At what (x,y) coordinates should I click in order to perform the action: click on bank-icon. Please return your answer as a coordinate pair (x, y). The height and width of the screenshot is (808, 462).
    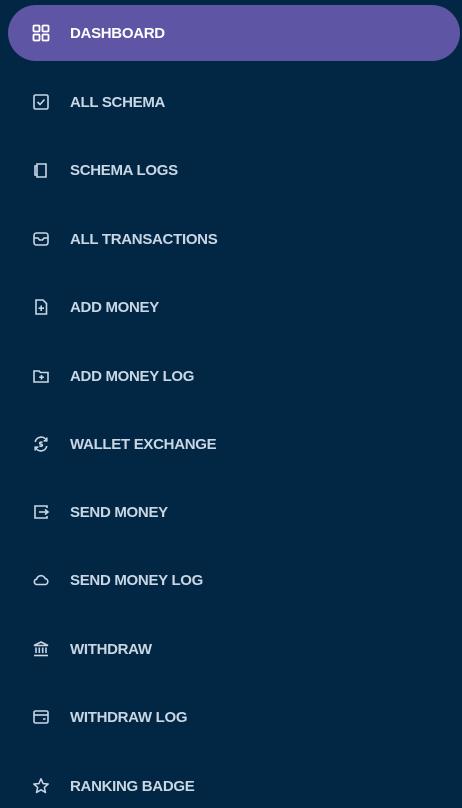
    Looking at the image, I should click on (41, 649).